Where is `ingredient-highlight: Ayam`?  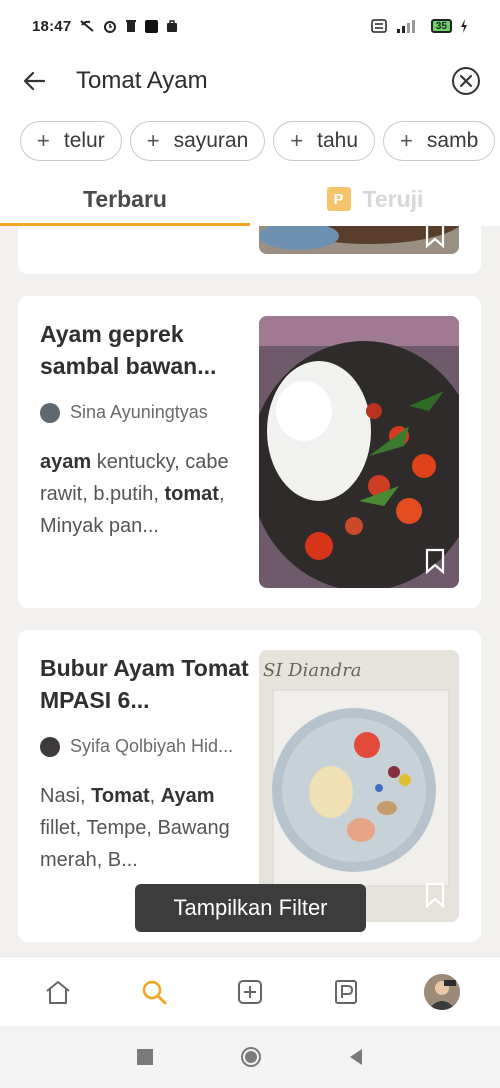 ingredient-highlight: Ayam is located at coordinates (187, 796).